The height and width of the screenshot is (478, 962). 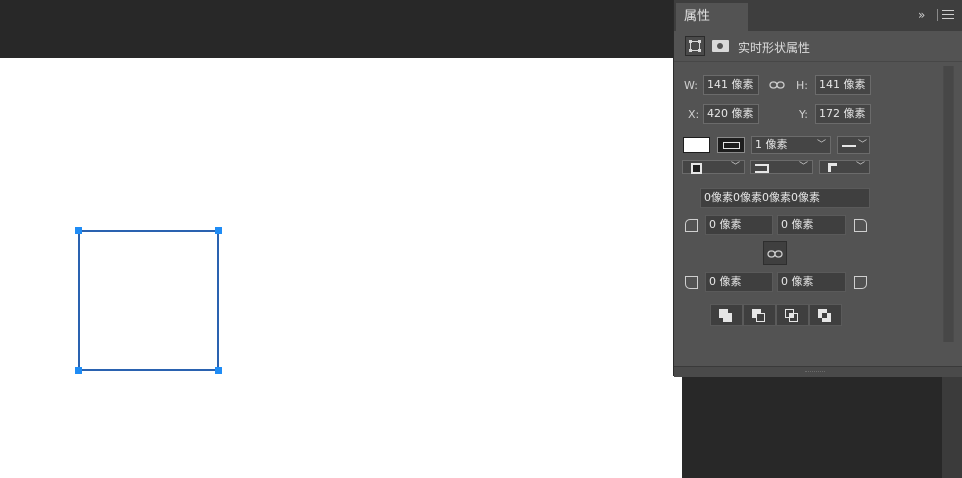 What do you see at coordinates (762, 168) in the screenshot?
I see `stroke-caps-icon` at bounding box center [762, 168].